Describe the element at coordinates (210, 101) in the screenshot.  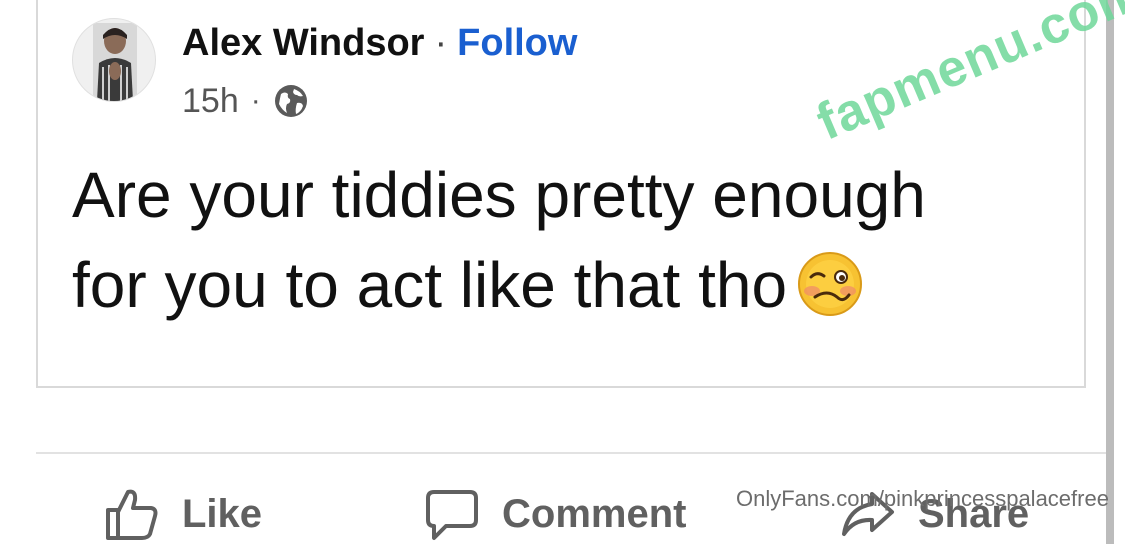
I see `post-time: 15h` at that location.